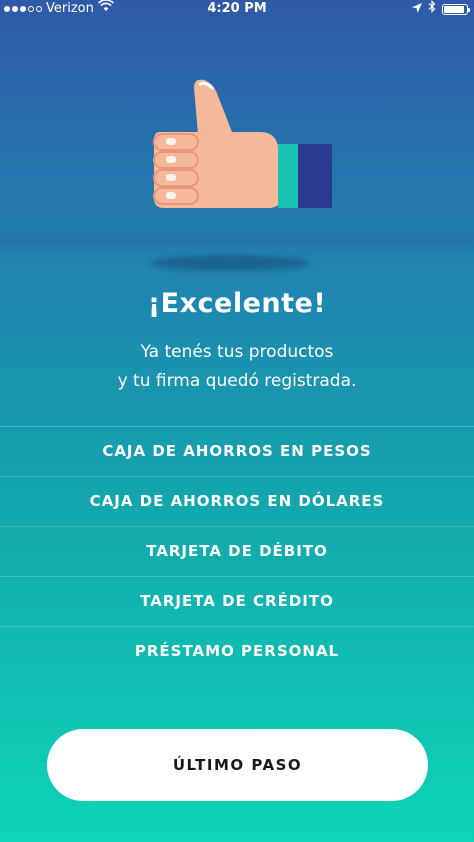  I want to click on list-item-prestamo-personal: PRÉSTAMO PERSONAL, so click(237, 651).